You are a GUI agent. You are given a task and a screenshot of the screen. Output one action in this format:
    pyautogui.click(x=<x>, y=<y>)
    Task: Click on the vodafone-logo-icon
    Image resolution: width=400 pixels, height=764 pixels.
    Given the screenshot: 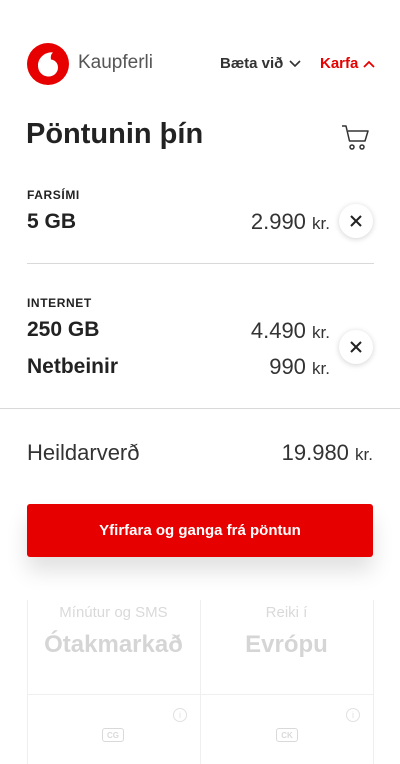 What is the action you would take?
    pyautogui.click(x=48, y=64)
    